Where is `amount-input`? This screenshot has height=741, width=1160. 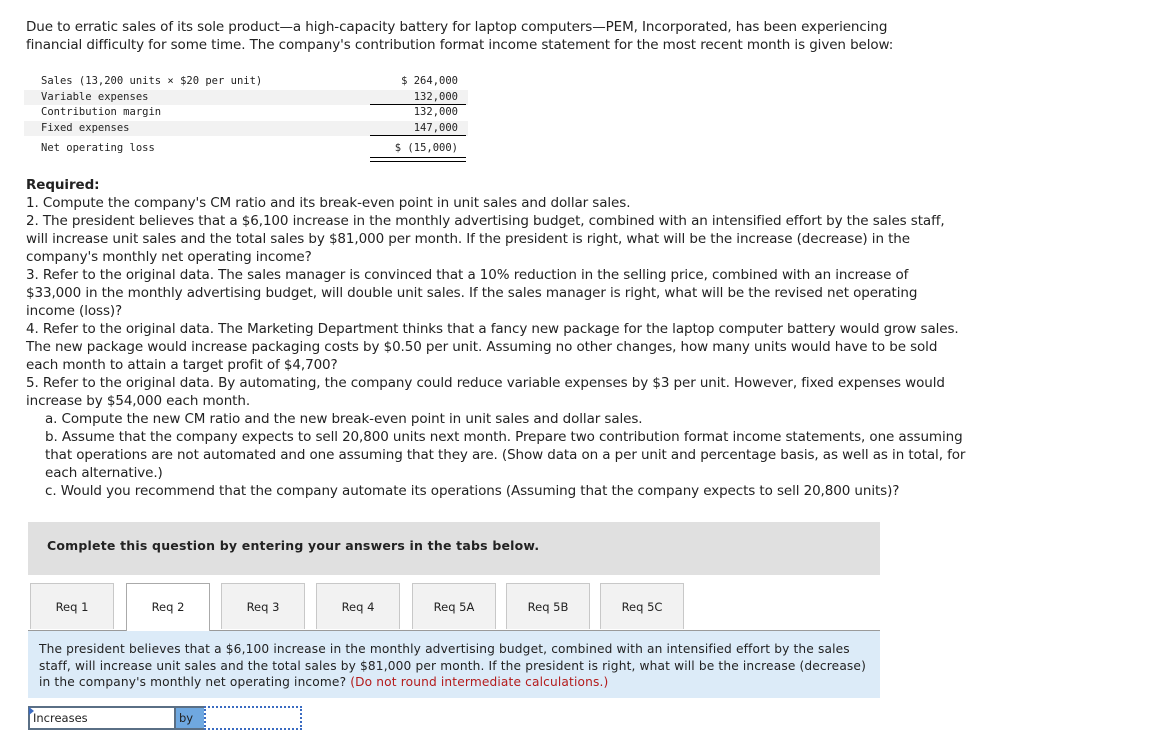 amount-input is located at coordinates (253, 718).